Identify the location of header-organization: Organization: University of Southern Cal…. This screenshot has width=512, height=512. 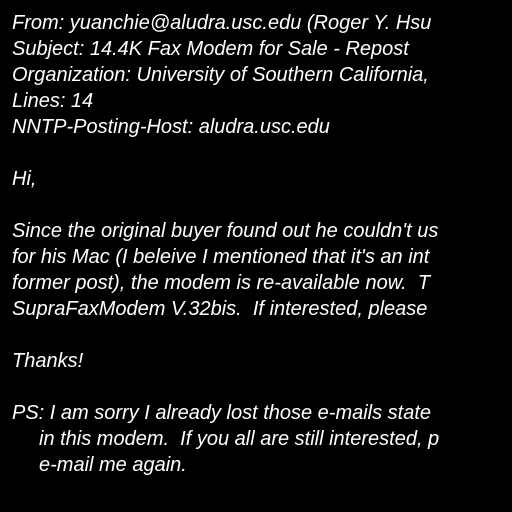
(220, 75).